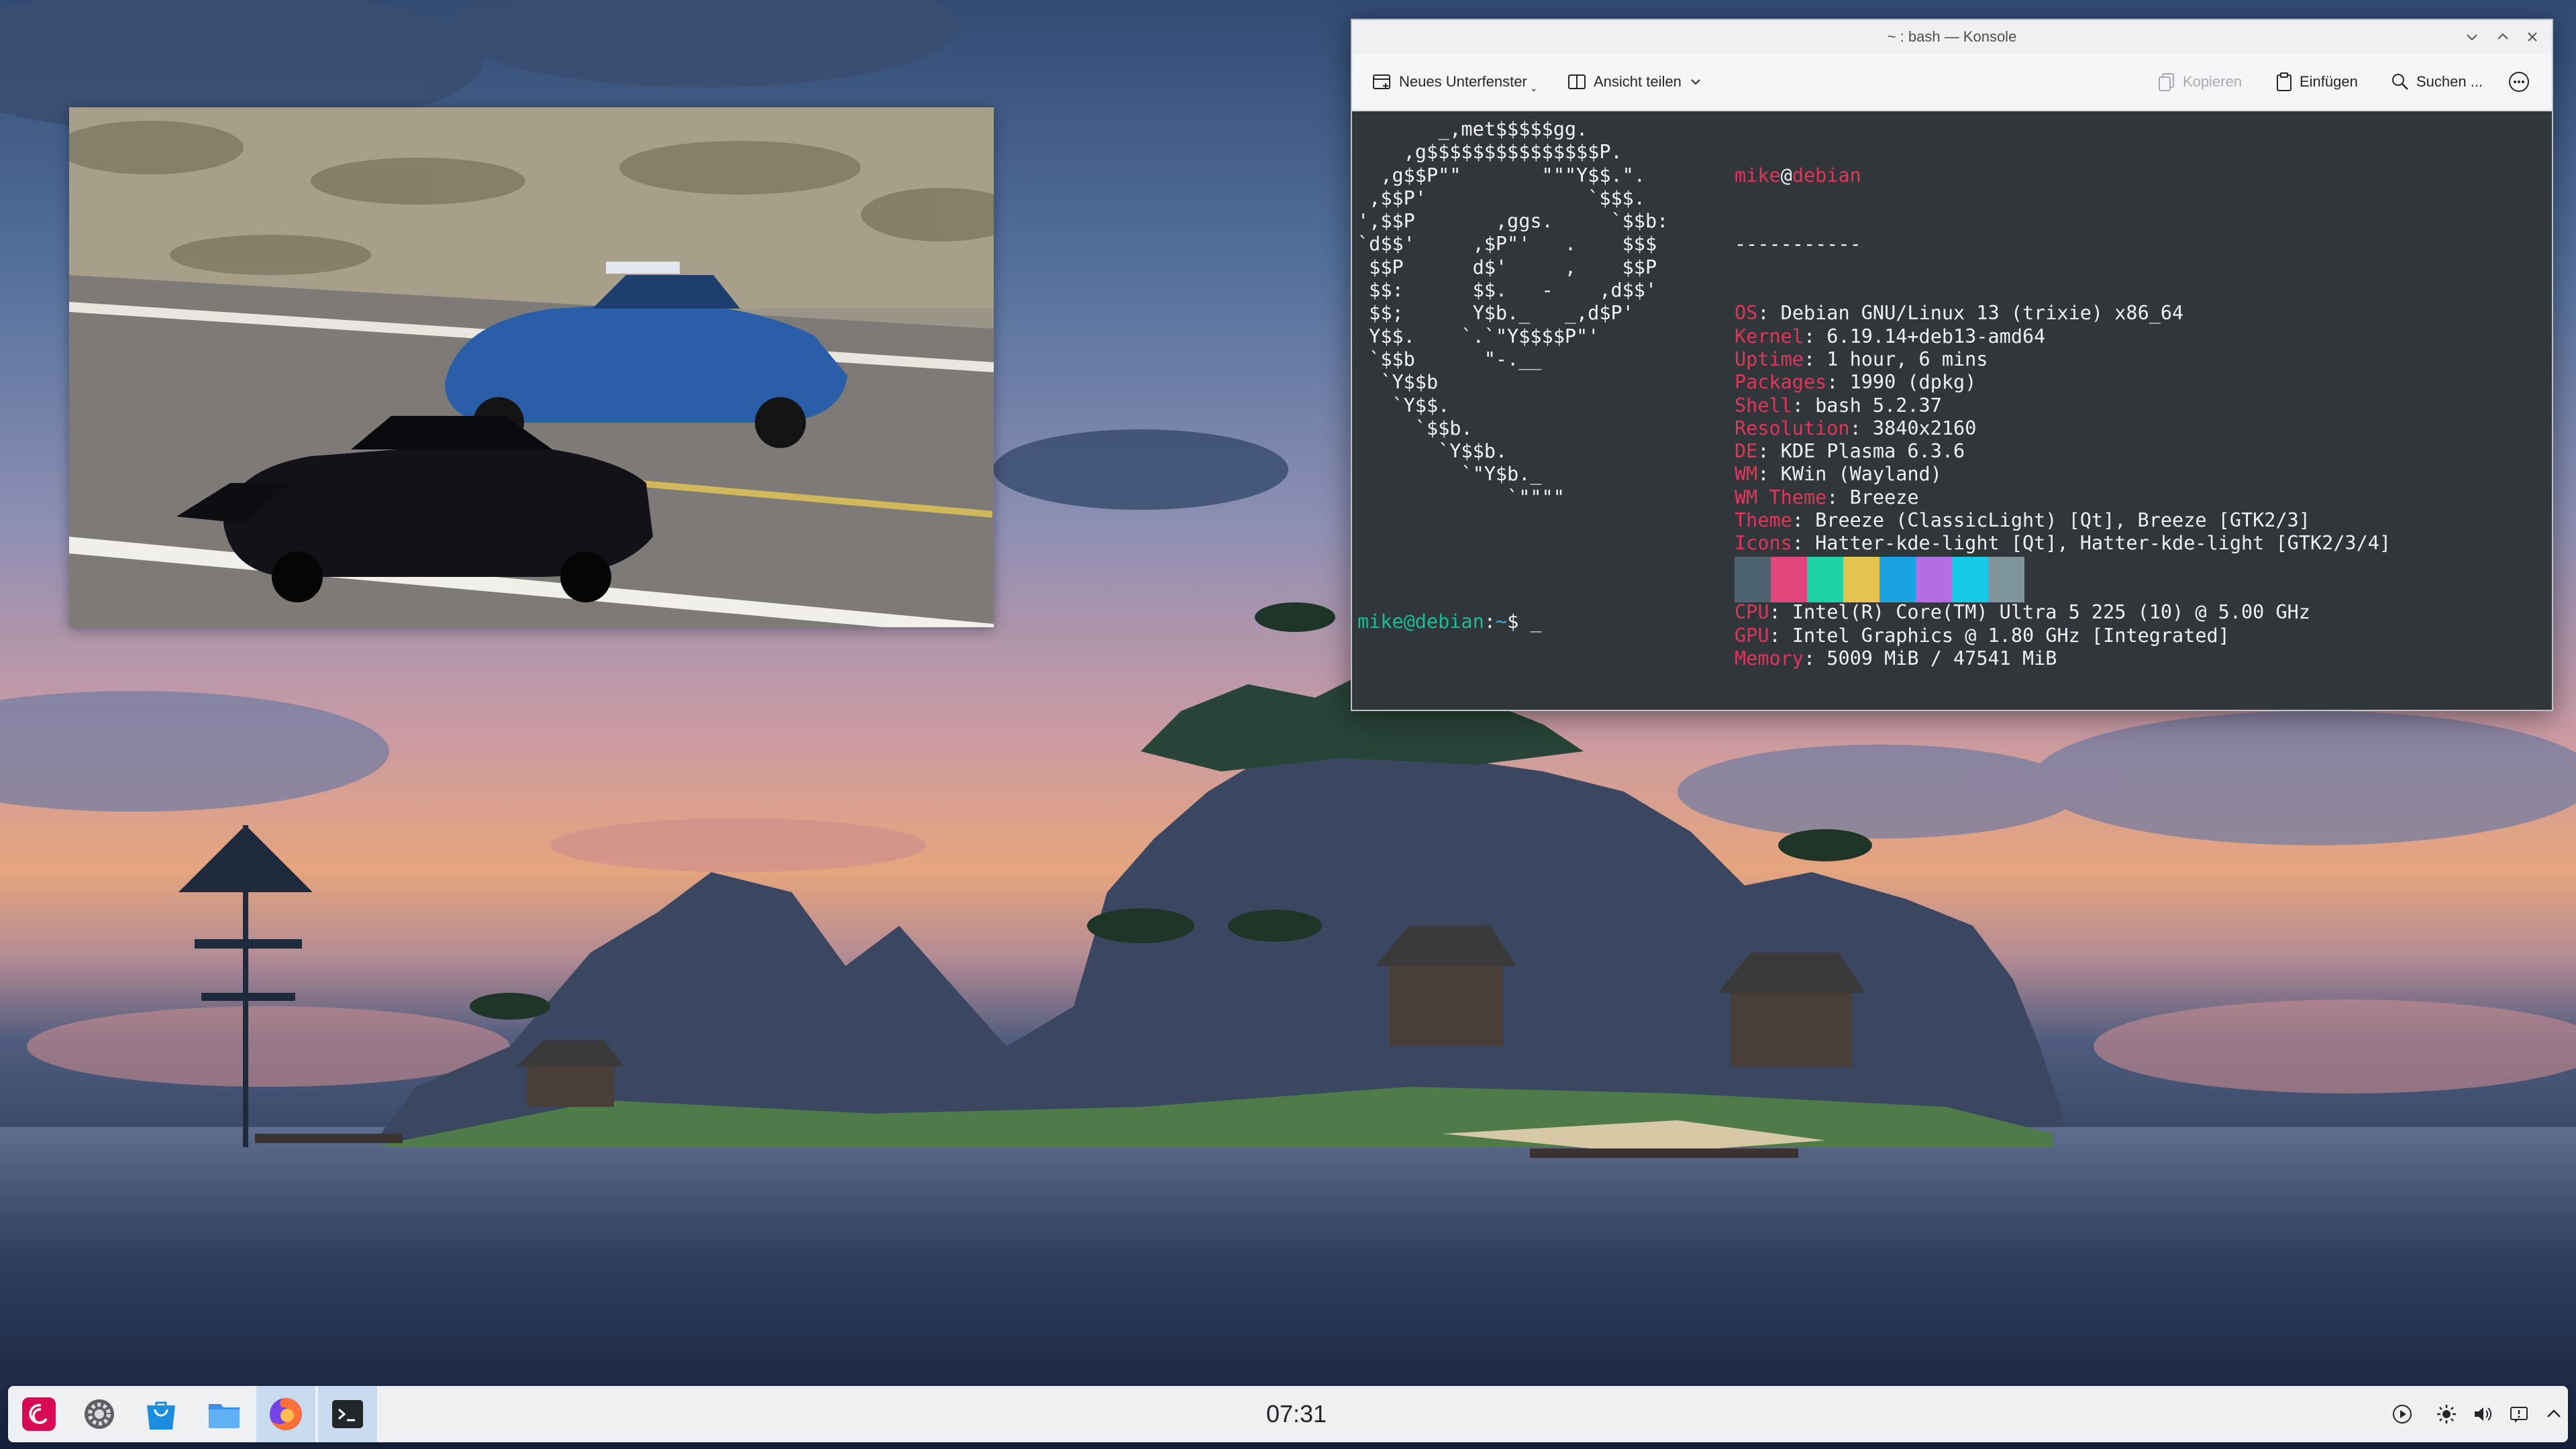 The image size is (2576, 1449). Describe the element at coordinates (1781, 382) in the screenshot. I see `info-key: Packages` at that location.